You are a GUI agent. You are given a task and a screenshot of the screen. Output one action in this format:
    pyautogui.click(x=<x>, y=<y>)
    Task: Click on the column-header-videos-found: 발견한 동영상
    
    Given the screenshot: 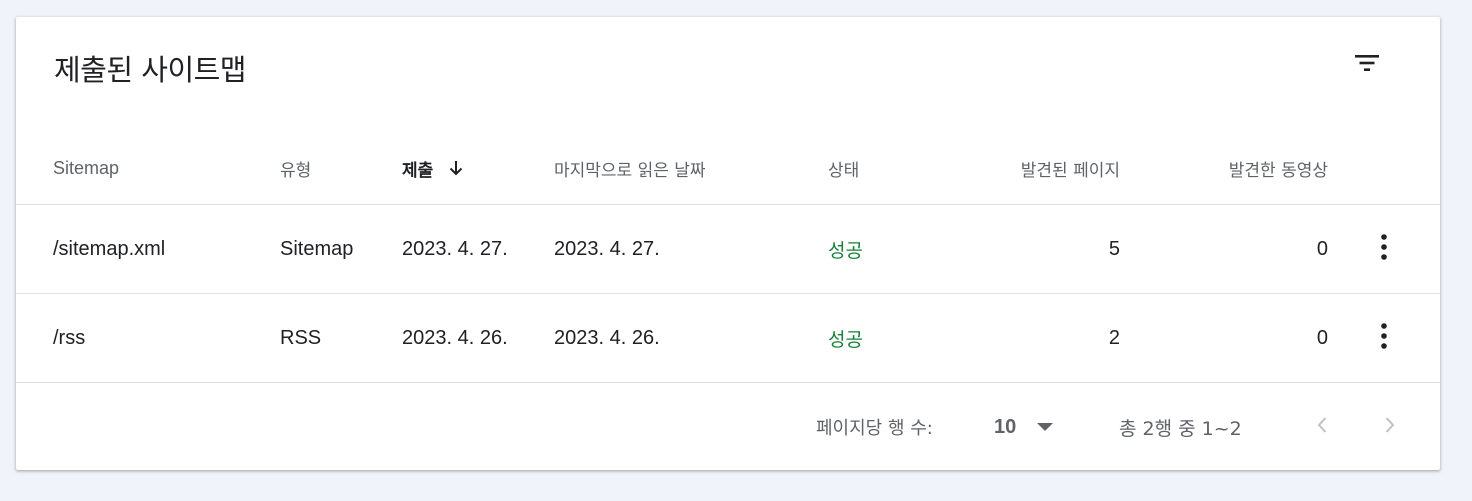 What is the action you would take?
    pyautogui.click(x=1227, y=168)
    